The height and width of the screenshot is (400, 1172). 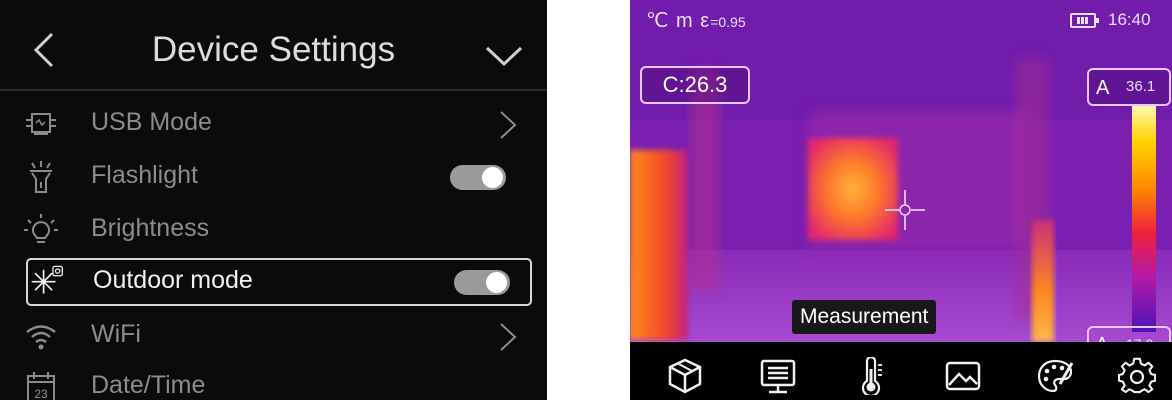 I want to click on color-scale-bar, so click(x=1144, y=219).